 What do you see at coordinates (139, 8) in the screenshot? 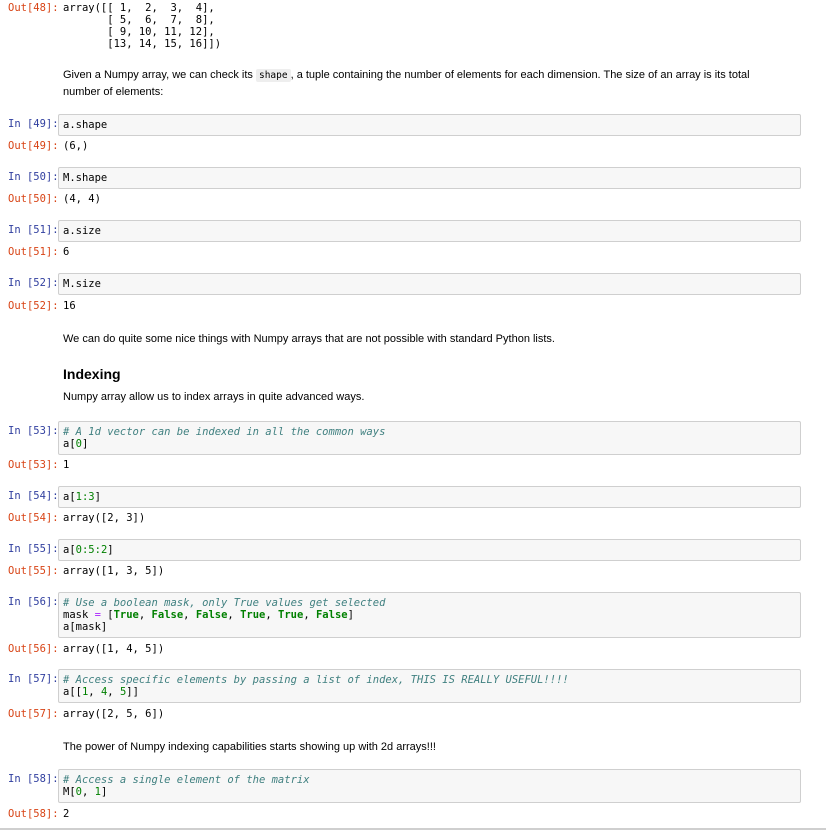
I see `output-line: array([[ 1, 2, 3, 4],` at bounding box center [139, 8].